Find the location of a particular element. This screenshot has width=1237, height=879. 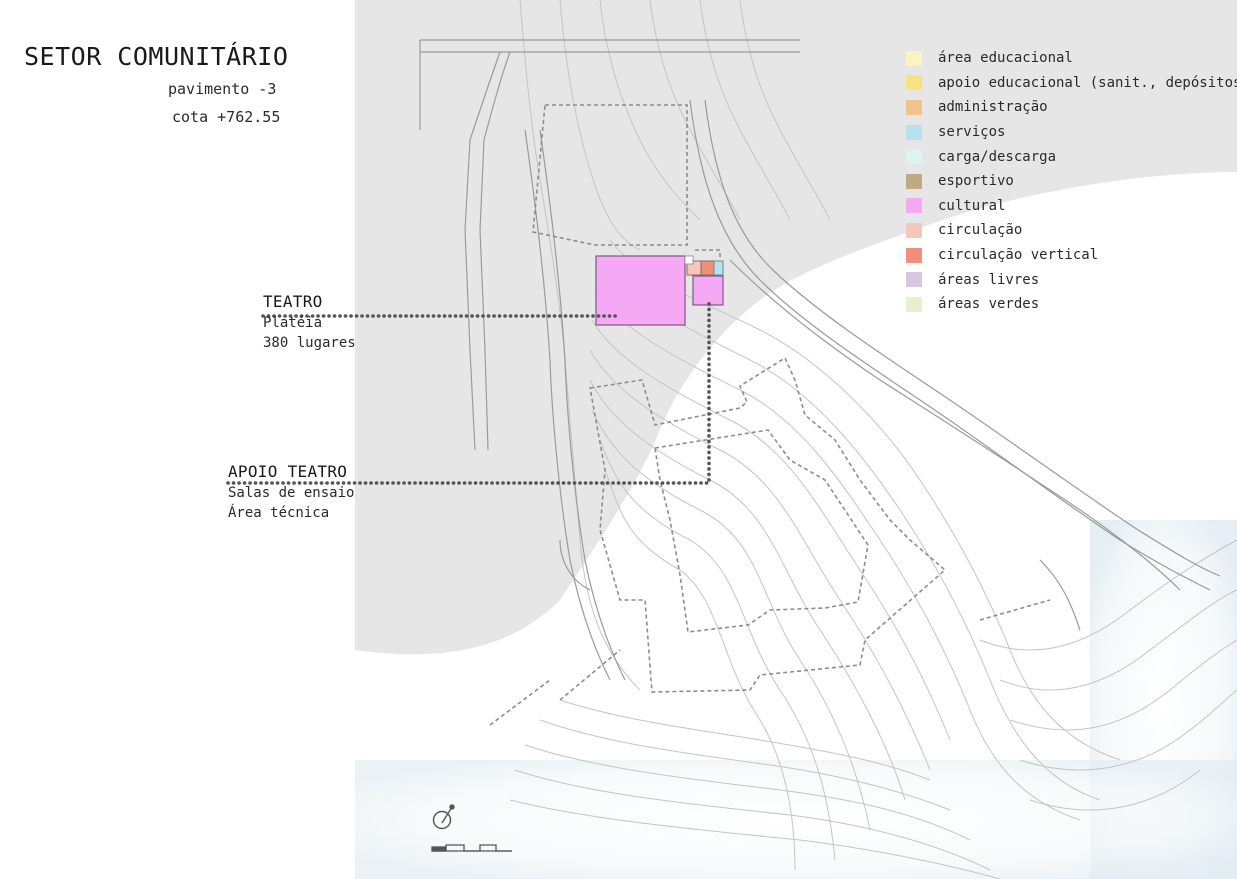

teatro-callout: TEATRO Platéia 380 lugares is located at coordinates (309, 321).